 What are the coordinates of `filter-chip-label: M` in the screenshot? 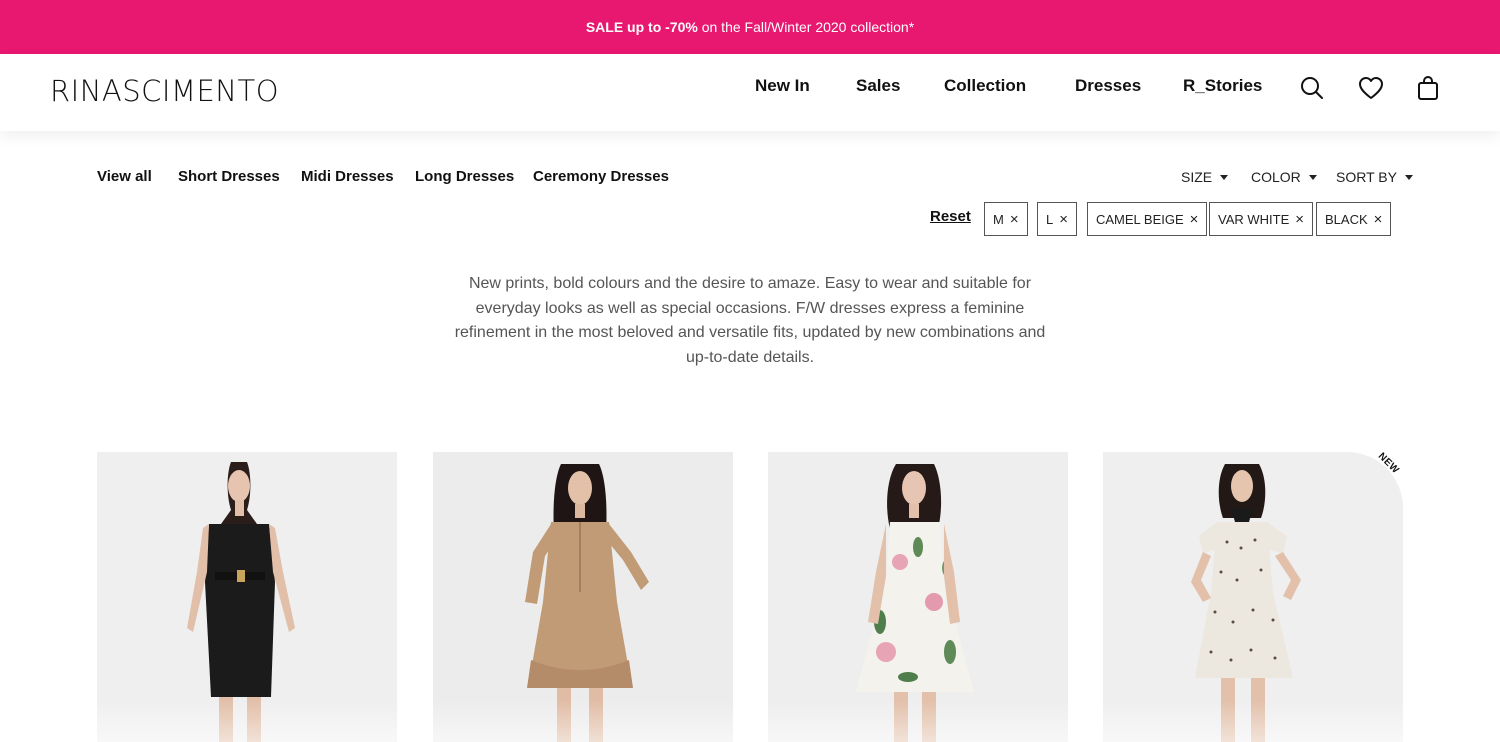 It's located at (998, 219).